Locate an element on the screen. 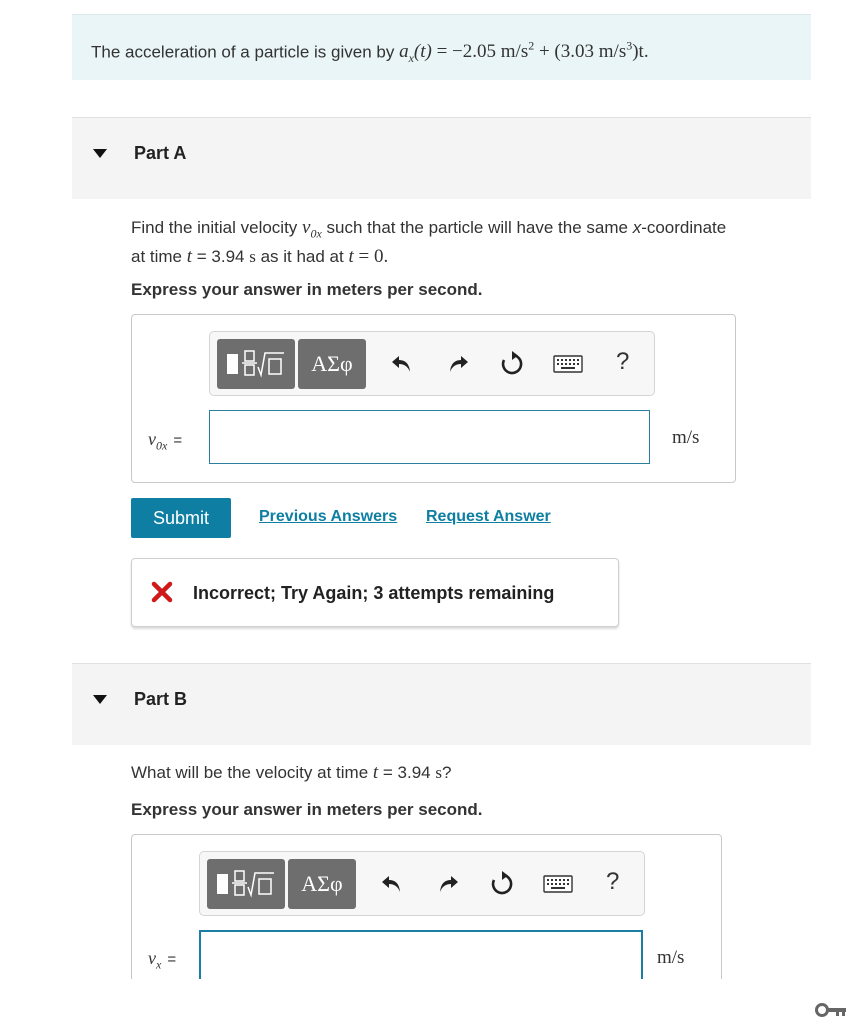 The width and height of the screenshot is (861, 1024). greek-symbols-button: ΑΣφ is located at coordinates (322, 884).